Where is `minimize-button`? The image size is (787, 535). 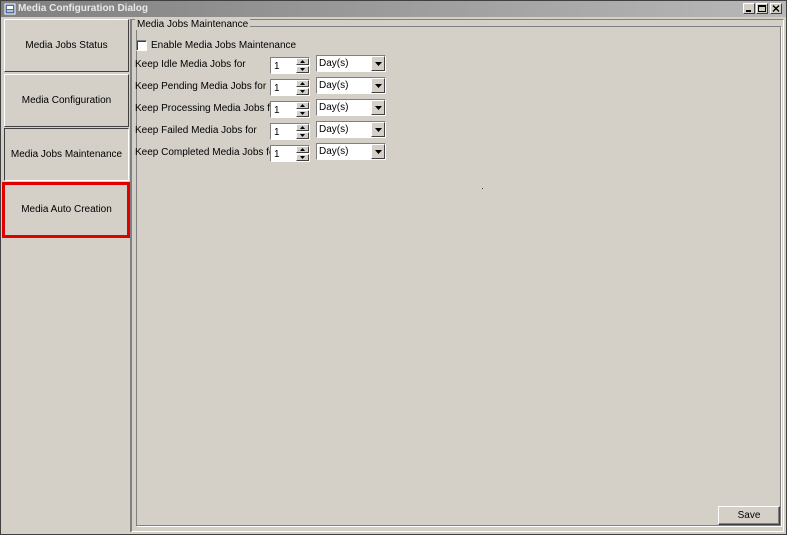 minimize-button is located at coordinates (749, 8).